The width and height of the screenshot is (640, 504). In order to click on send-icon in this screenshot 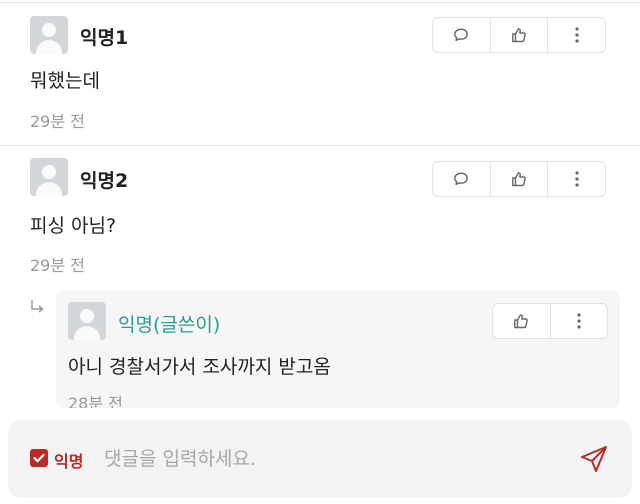, I will do `click(594, 459)`.